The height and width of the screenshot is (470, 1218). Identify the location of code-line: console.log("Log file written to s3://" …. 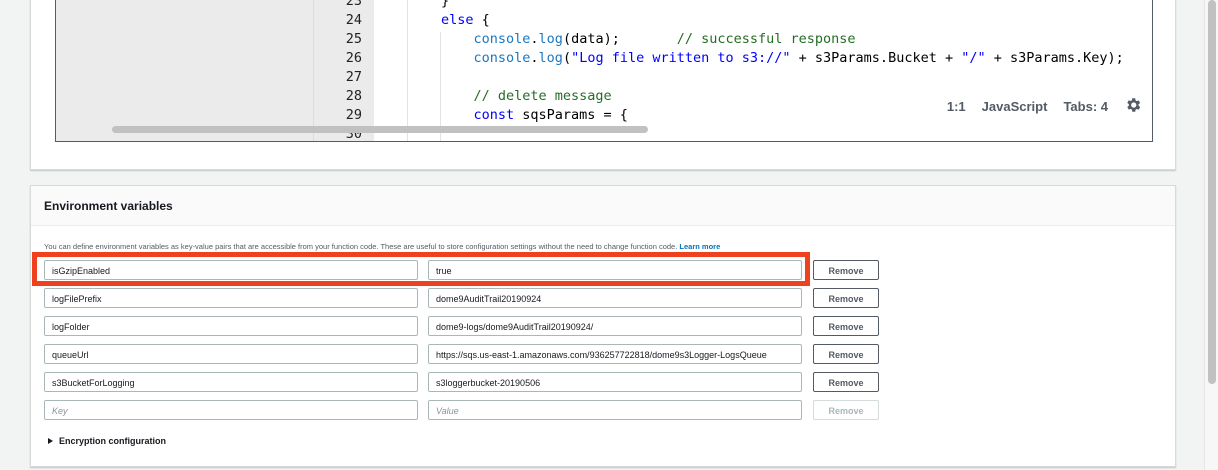
(799, 58).